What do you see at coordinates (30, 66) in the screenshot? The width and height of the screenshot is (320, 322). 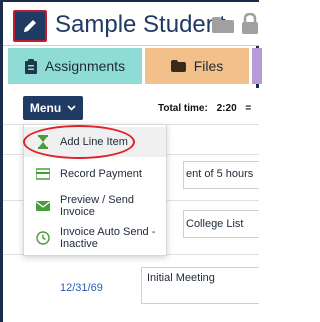 I see `clipboard-icon` at bounding box center [30, 66].